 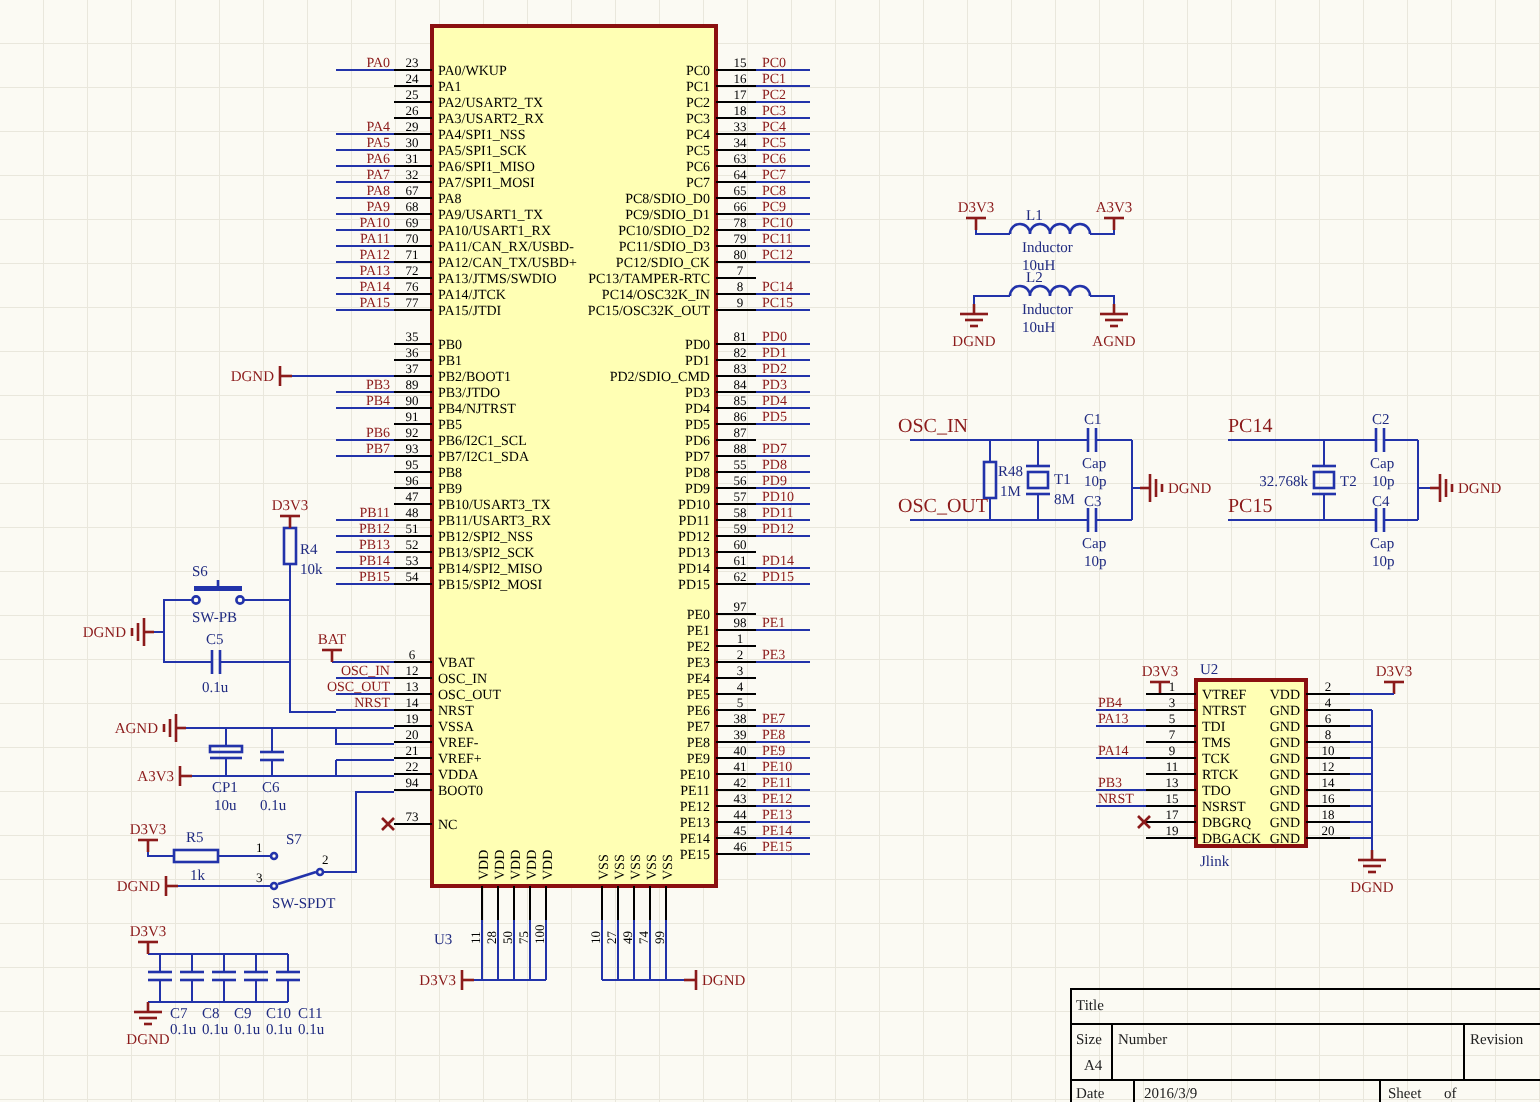 I want to click on net-label: PC15, so click(x=1250, y=507).